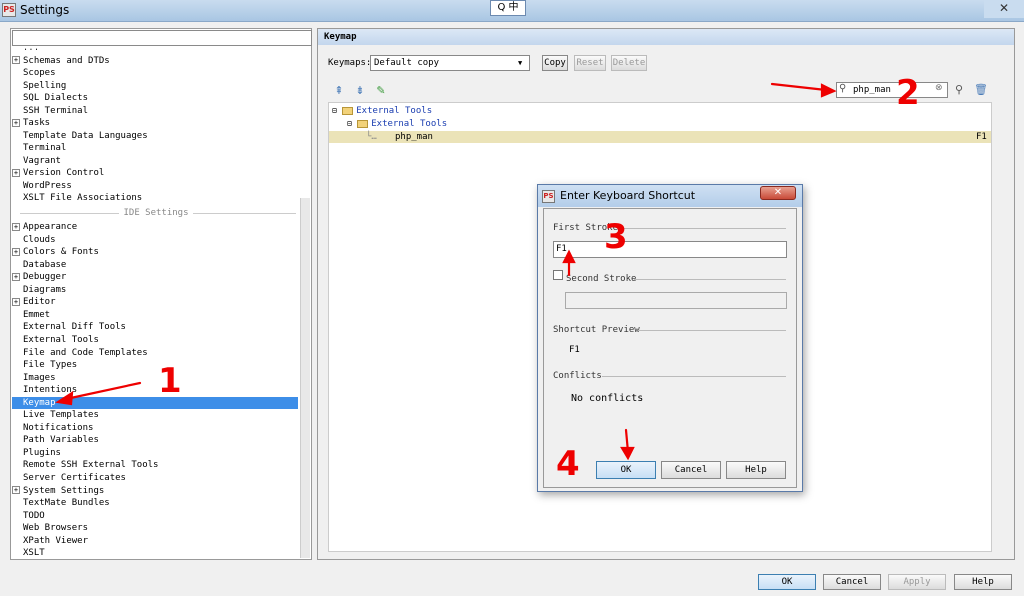 The image size is (1024, 596). Describe the element at coordinates (569, 256) in the screenshot. I see `arrow-3-head` at that location.